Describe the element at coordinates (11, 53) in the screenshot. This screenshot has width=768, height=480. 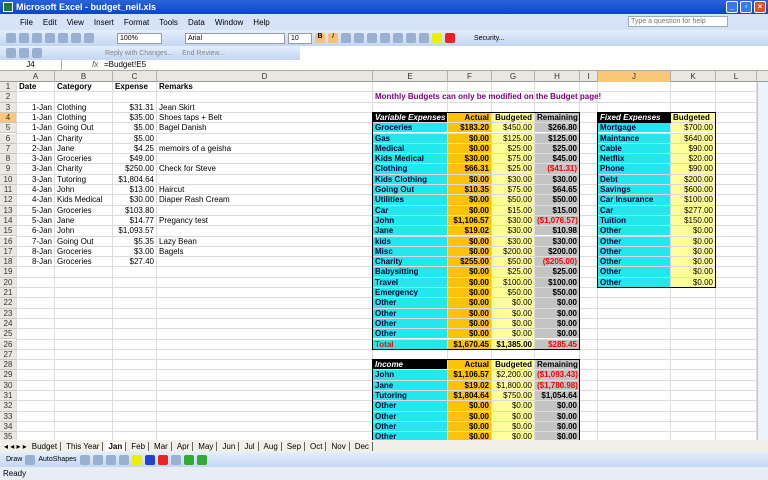
I see `review-icon` at that location.